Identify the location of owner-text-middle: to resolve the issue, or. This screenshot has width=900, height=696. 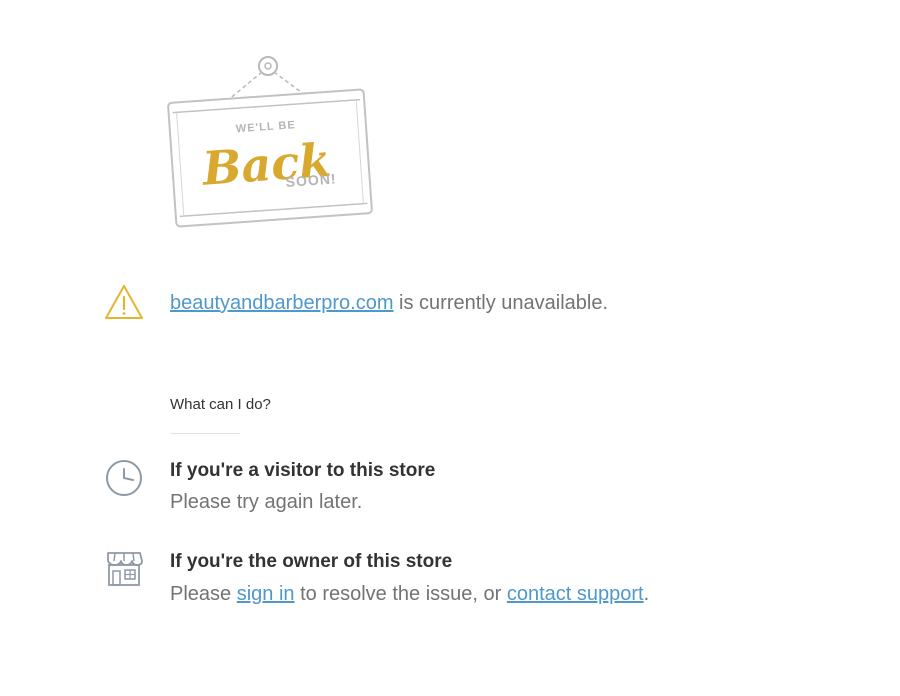
(400, 594).